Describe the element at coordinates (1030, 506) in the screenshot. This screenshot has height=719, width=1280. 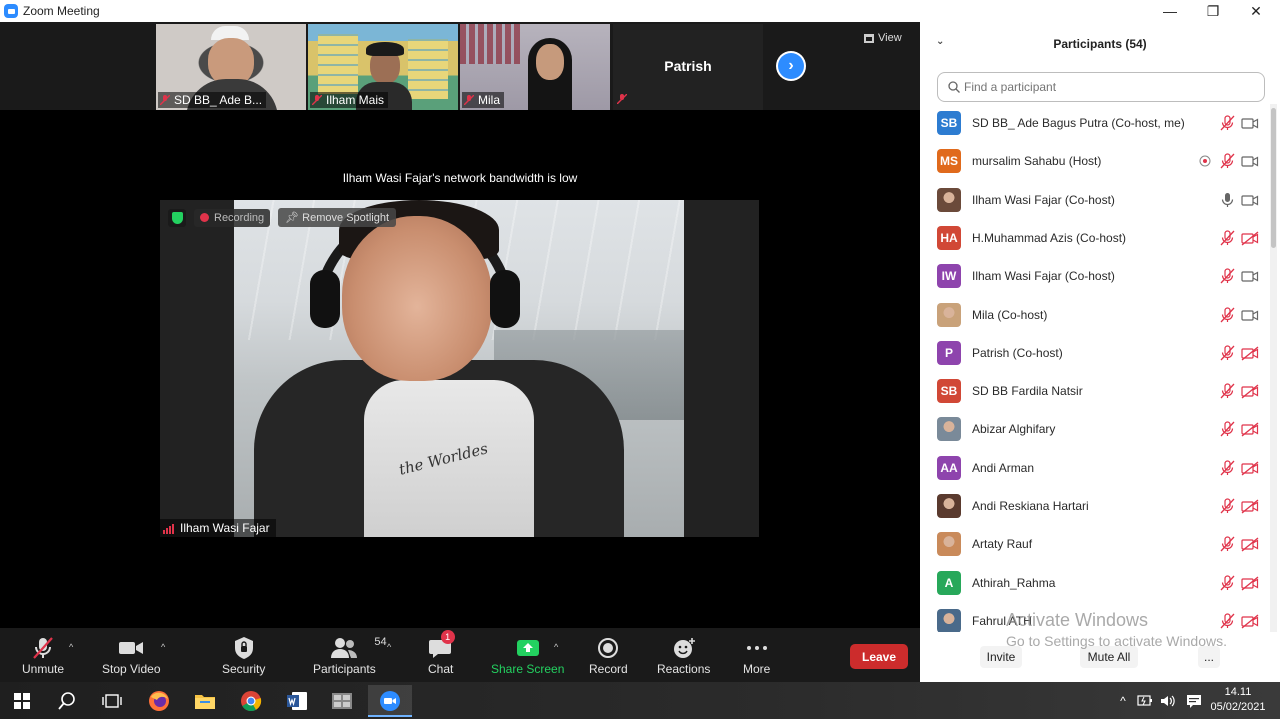
I see `participant-name: Andi Reskiana Hartari` at that location.